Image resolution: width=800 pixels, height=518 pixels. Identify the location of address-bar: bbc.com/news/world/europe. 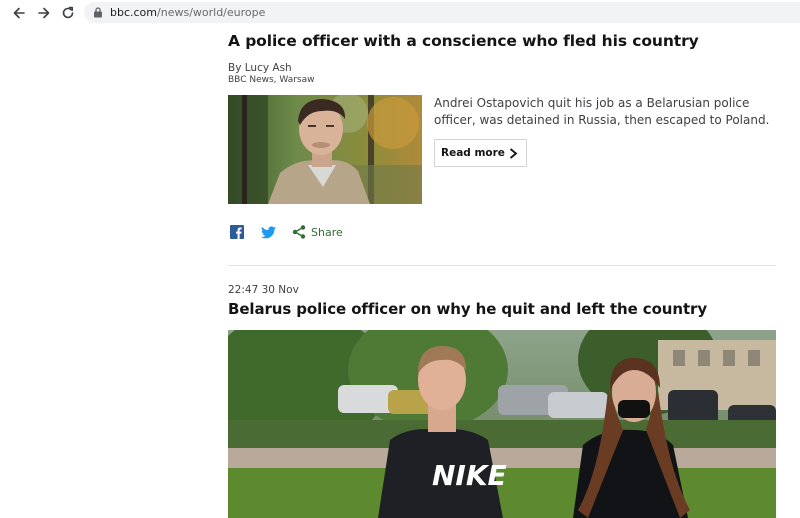
(442, 12).